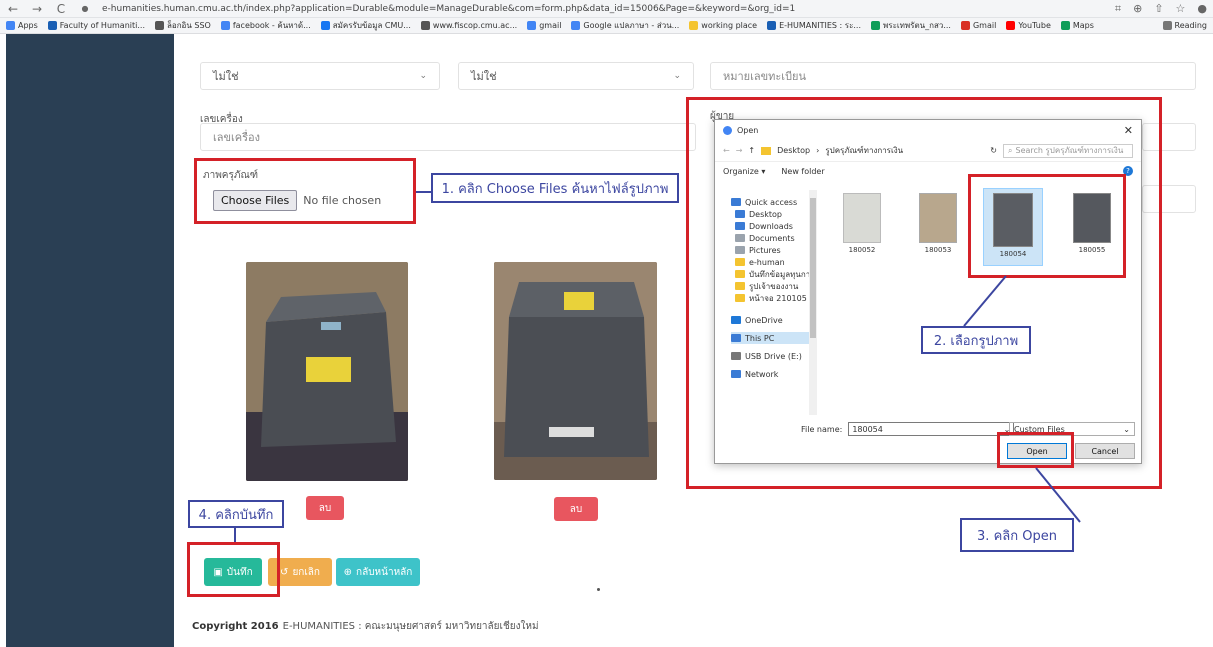 The height and width of the screenshot is (647, 1213). What do you see at coordinates (236, 514) in the screenshot?
I see `annotation-step4: 4. คลิกบันทึก` at bounding box center [236, 514].